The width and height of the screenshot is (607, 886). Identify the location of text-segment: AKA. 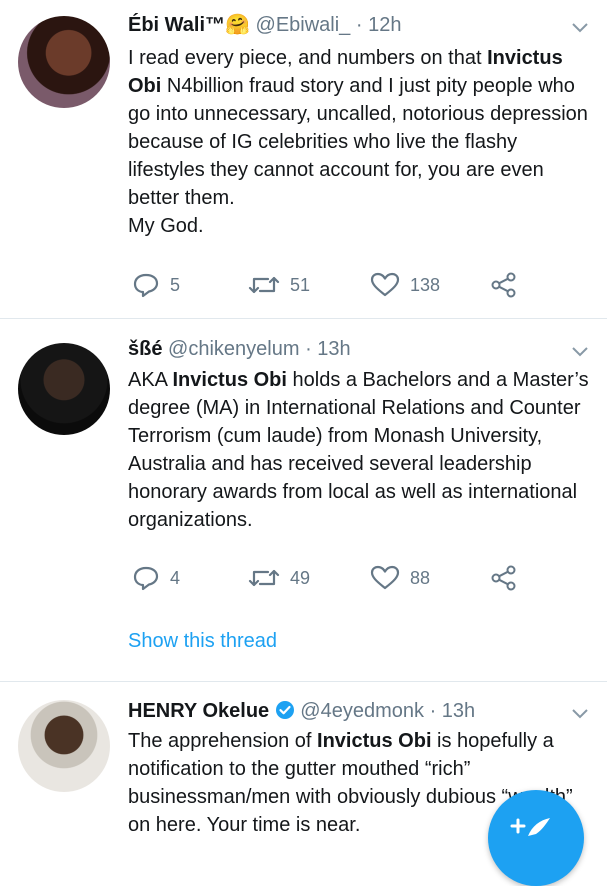
(150, 380).